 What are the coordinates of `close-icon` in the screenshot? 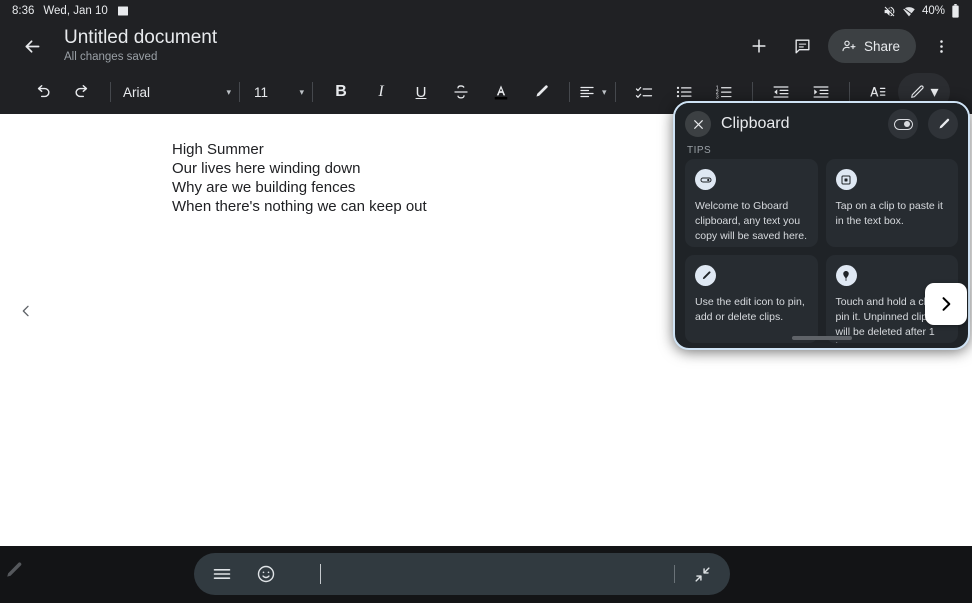 It's located at (698, 124).